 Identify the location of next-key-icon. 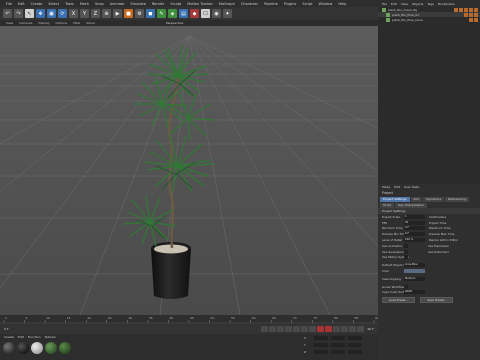
(304, 329).